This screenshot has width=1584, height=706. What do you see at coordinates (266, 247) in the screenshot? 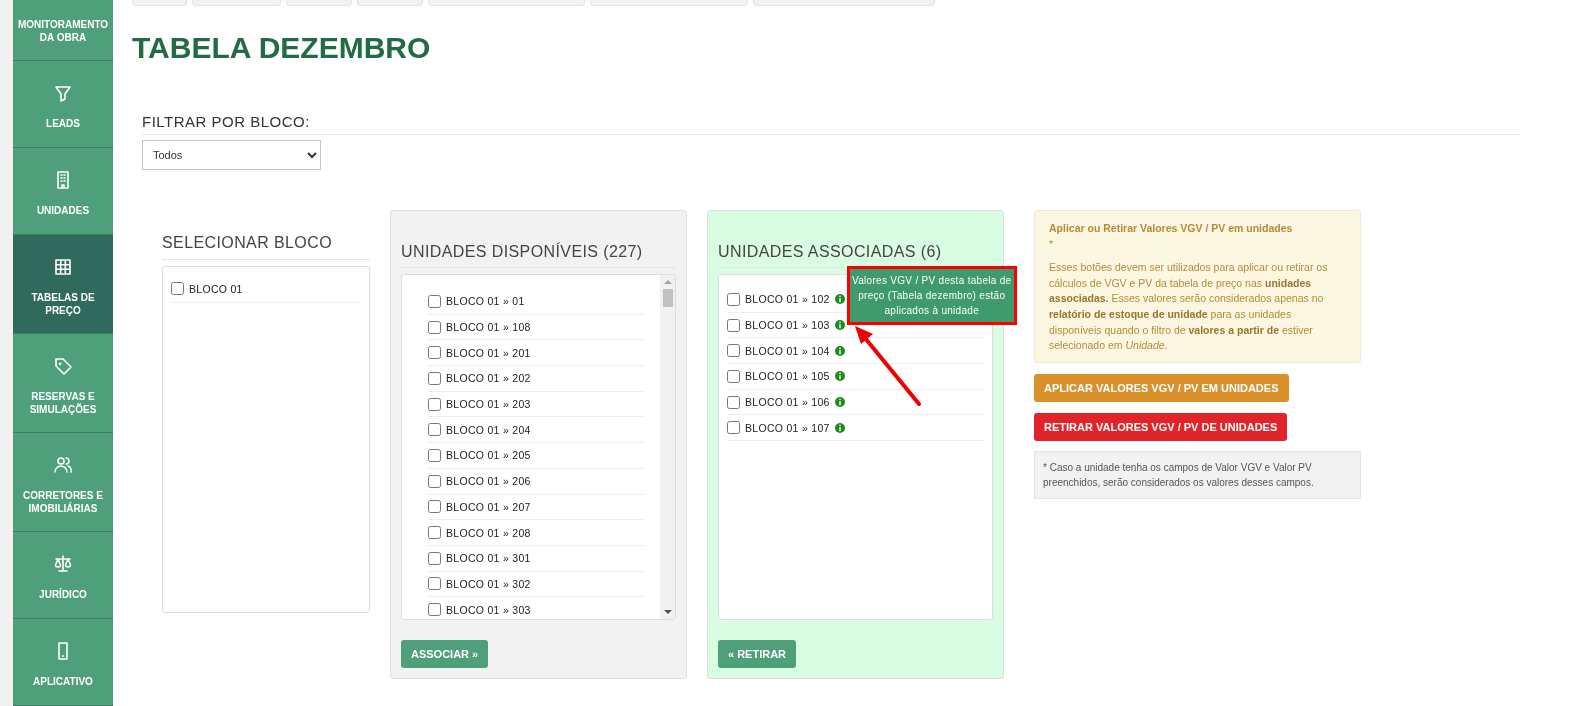
I see `section-title: SELECIONAR BLOCO` at bounding box center [266, 247].